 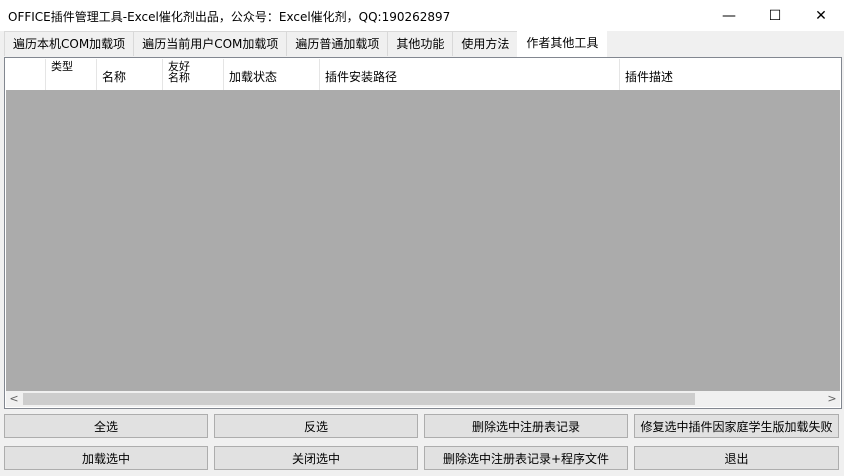 I want to click on horizontal-scrollbar: < >, so click(x=423, y=399).